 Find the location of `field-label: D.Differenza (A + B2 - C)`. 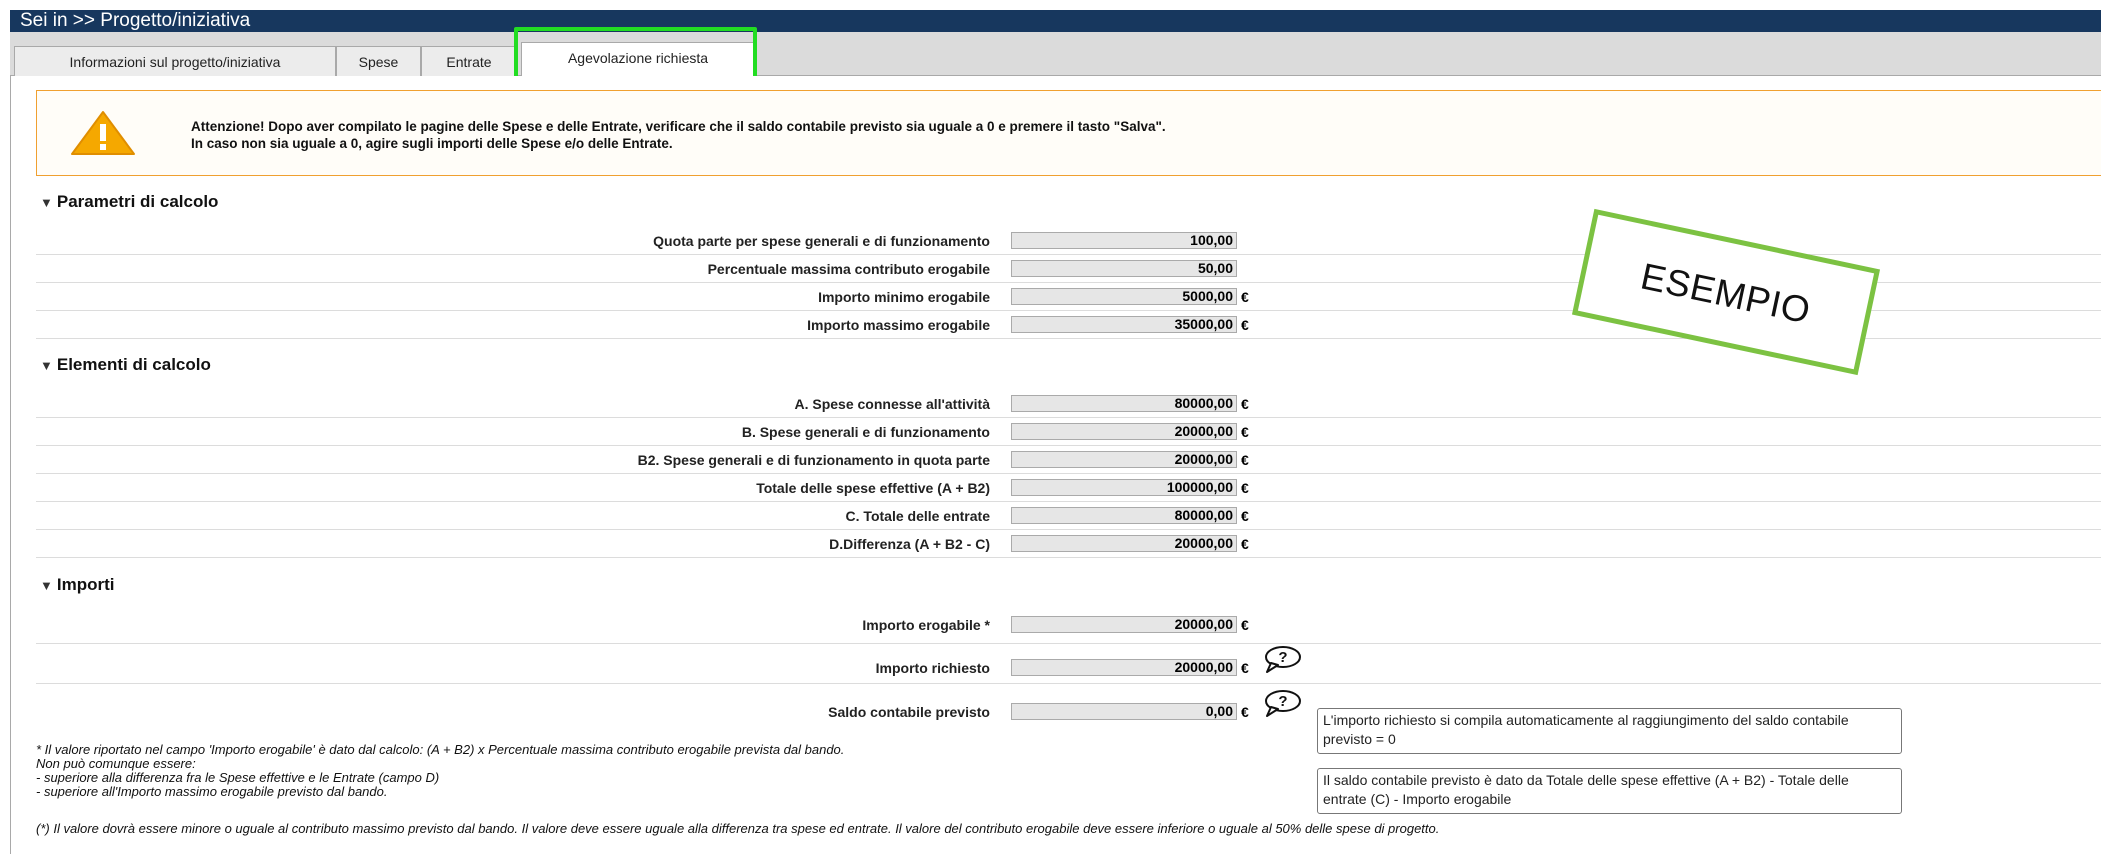

field-label: D.Differenza (A + B2 - C) is located at coordinates (909, 544).